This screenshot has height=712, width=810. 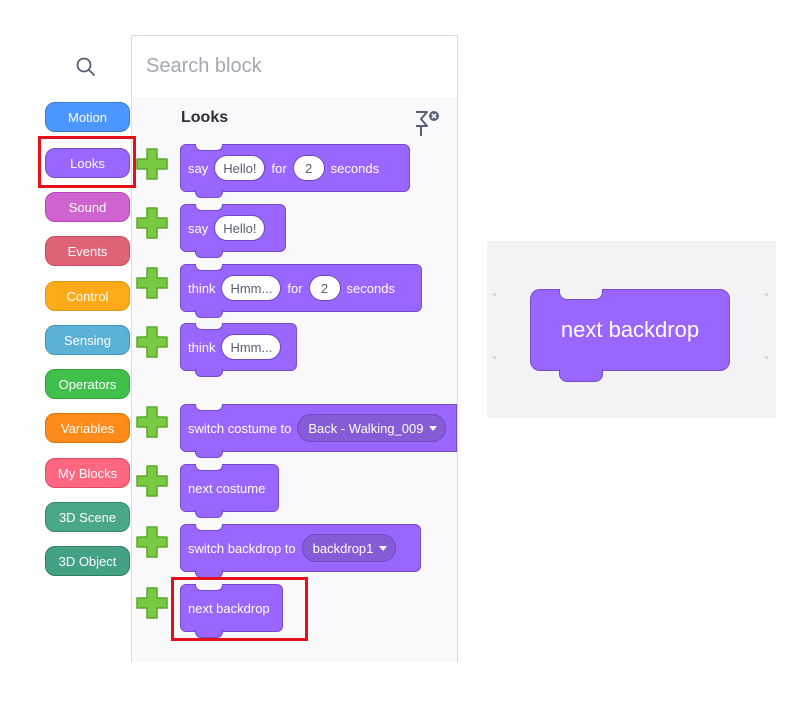 I want to click on clear-pin-icon, so click(x=427, y=124).